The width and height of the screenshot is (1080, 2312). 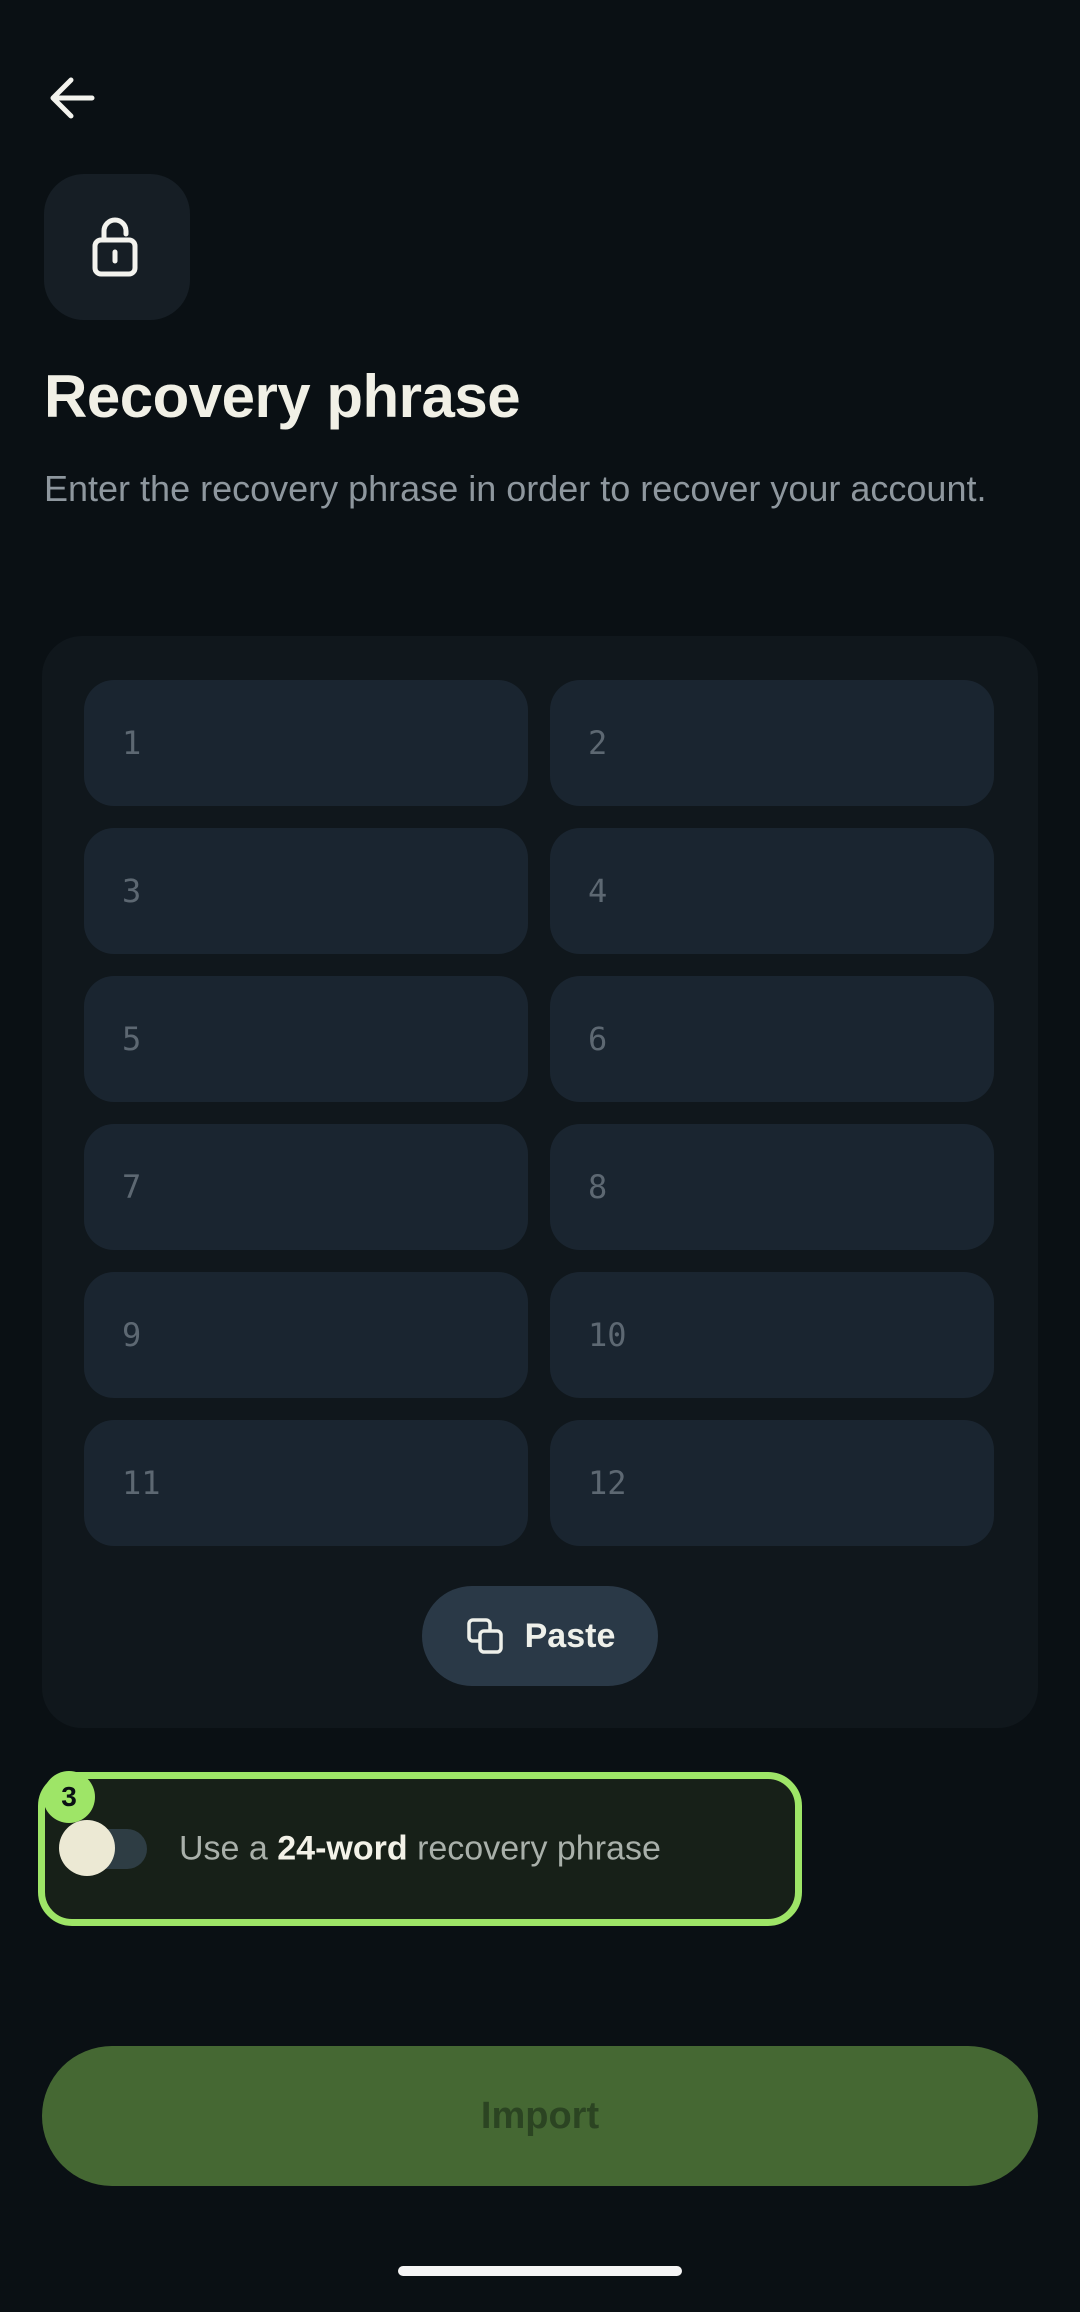 I want to click on paste-button: Paste, so click(x=540, y=1636).